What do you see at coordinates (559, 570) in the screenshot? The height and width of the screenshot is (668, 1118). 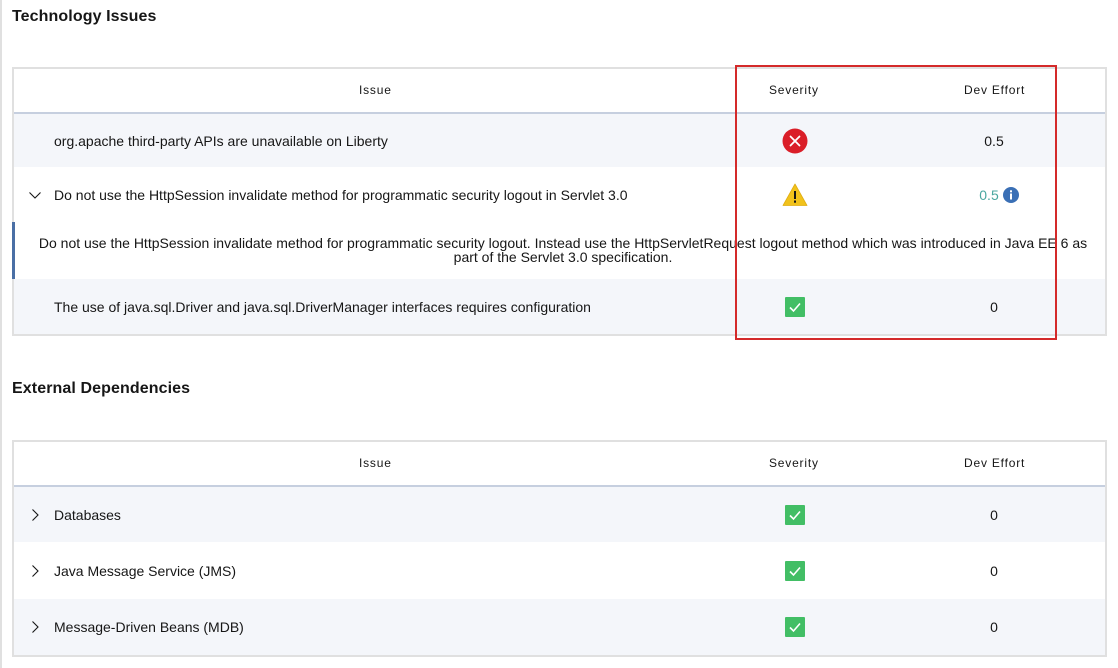 I see `table-row: Java Message Service (JMS) 0` at bounding box center [559, 570].